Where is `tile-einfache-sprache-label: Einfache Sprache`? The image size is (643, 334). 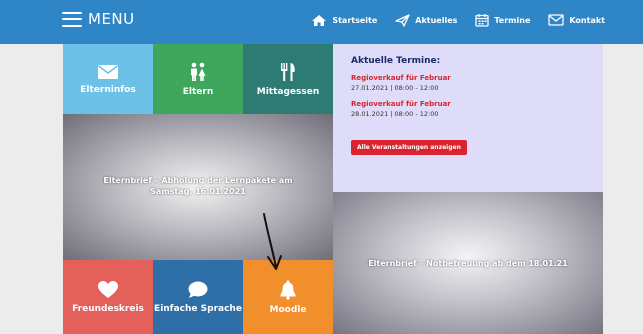 tile-einfache-sprache-label: Einfache Sprache is located at coordinates (198, 308).